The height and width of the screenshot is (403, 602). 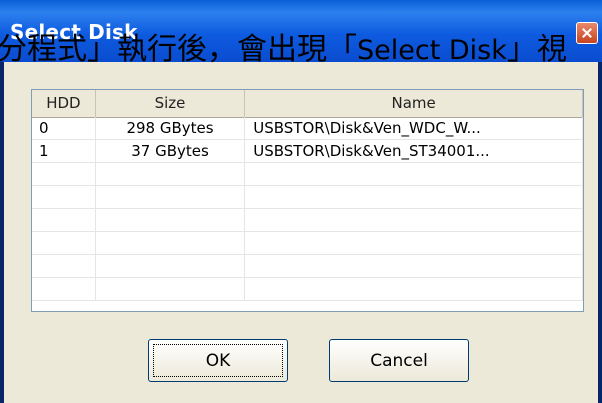 I want to click on column-header-size: Size, so click(x=171, y=103).